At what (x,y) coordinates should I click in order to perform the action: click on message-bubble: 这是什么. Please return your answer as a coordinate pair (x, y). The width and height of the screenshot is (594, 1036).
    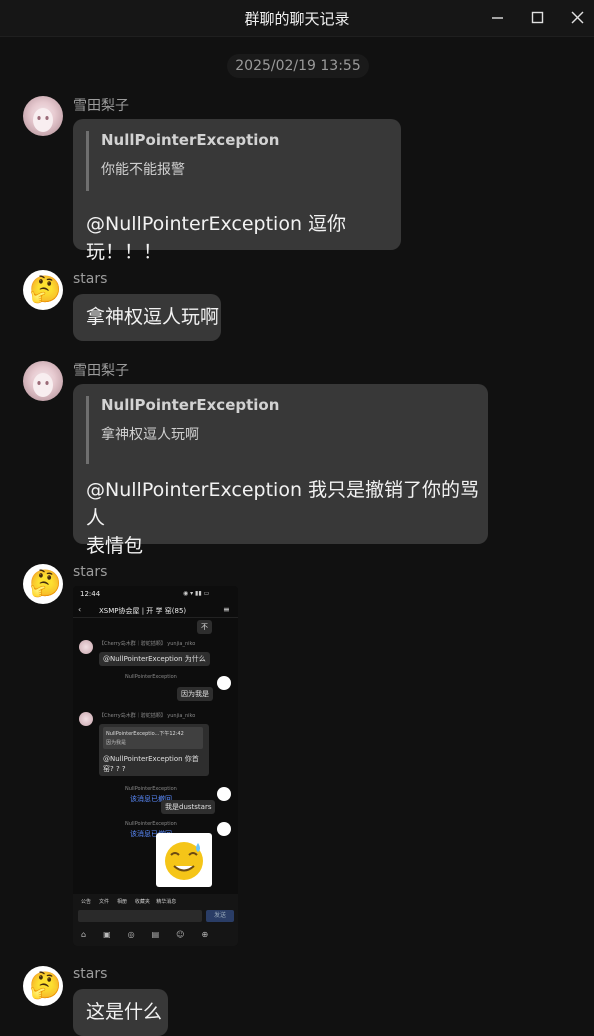
    Looking at the image, I should click on (120, 1012).